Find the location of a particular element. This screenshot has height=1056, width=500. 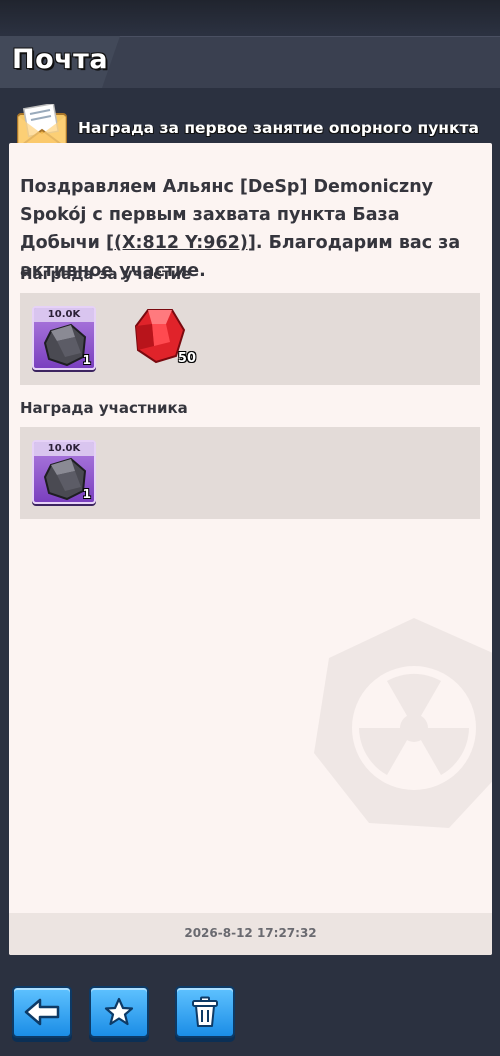

back-arrow-icon is located at coordinates (42, 1012).